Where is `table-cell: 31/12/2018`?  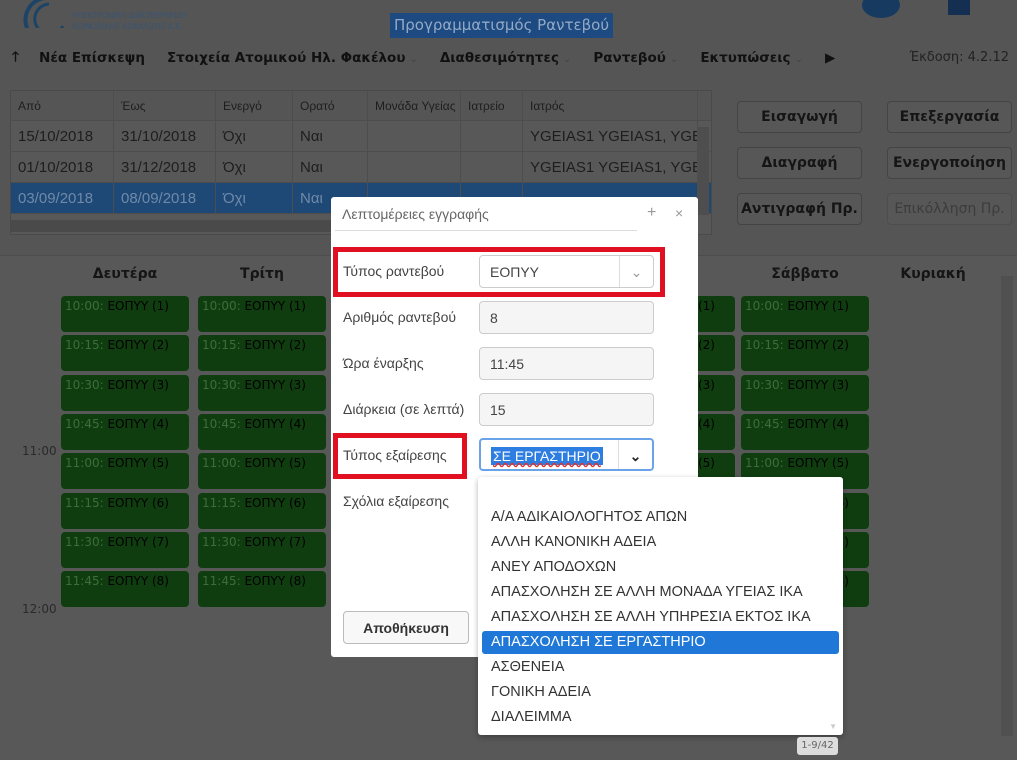
table-cell: 31/12/2018 is located at coordinates (165, 167).